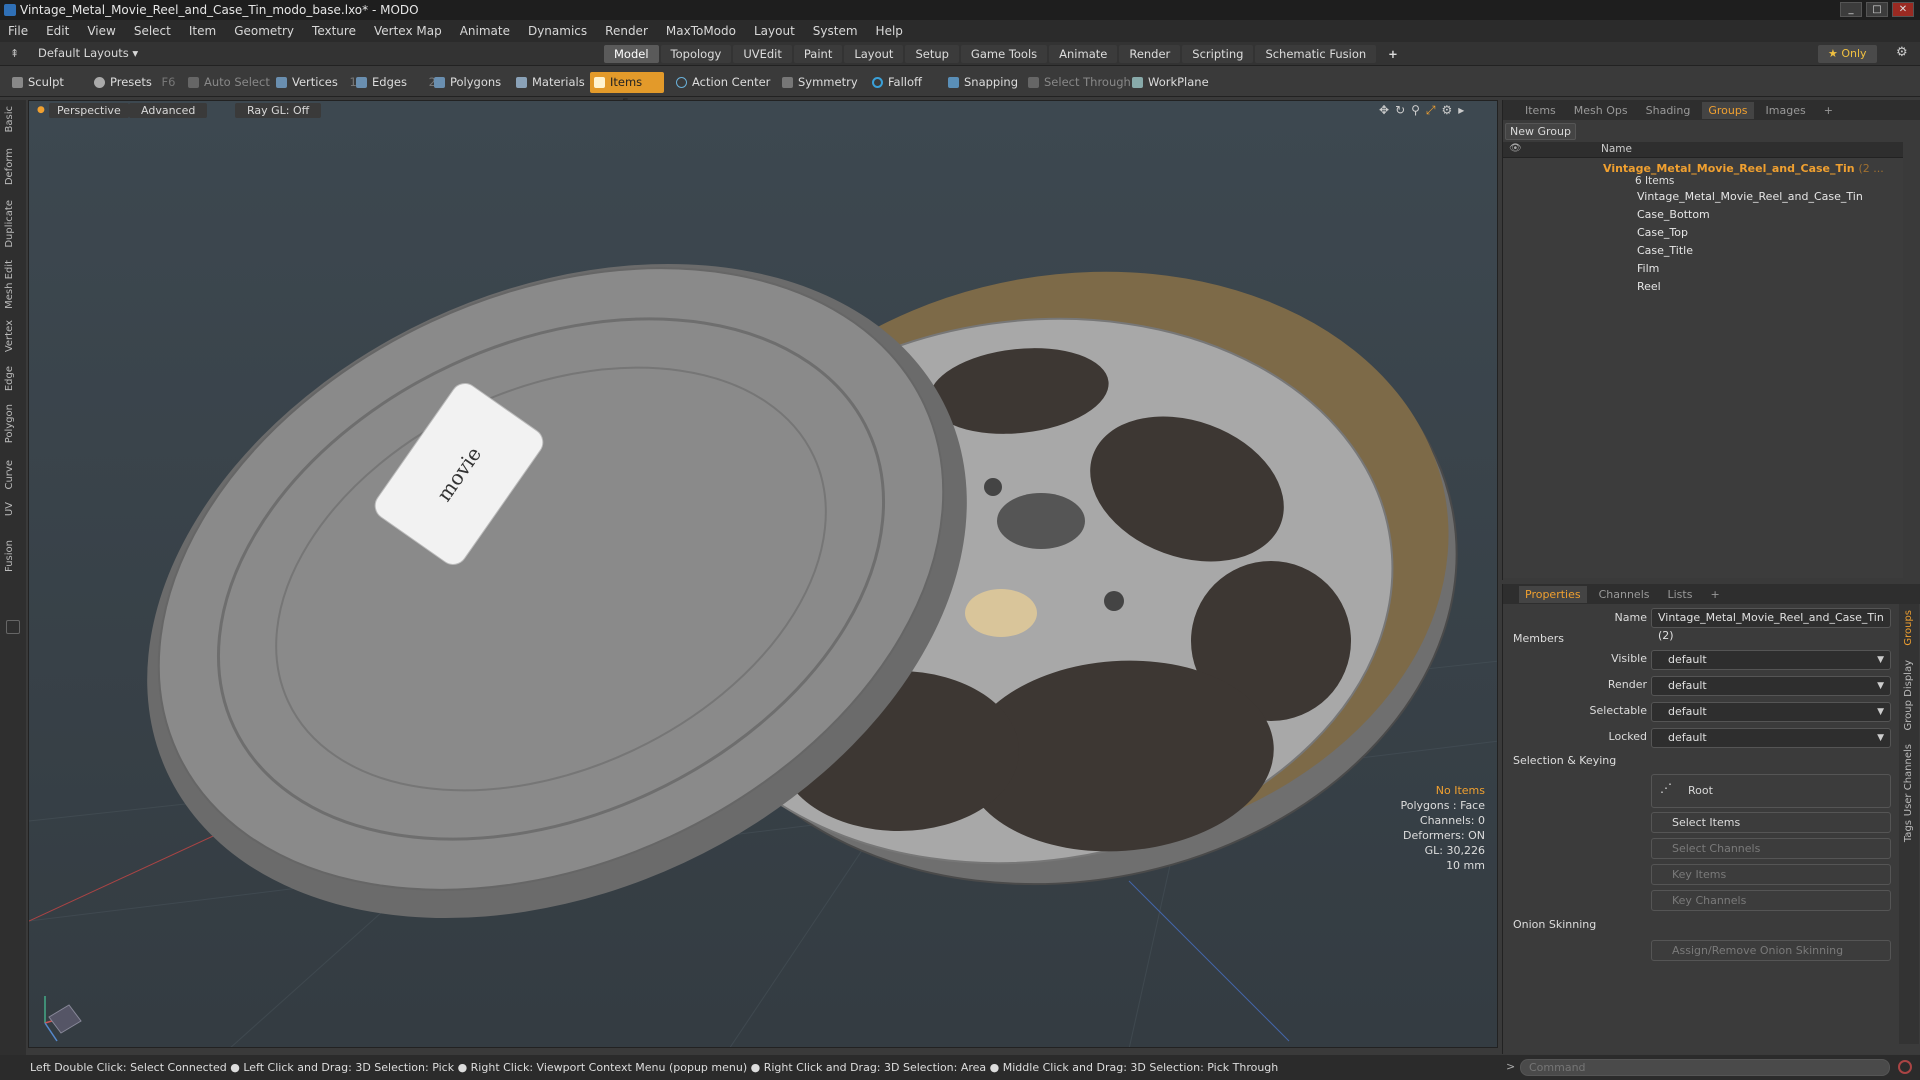 The image size is (1920, 1080). I want to click on tree-item-case-top: Case_Top, so click(1662, 233).